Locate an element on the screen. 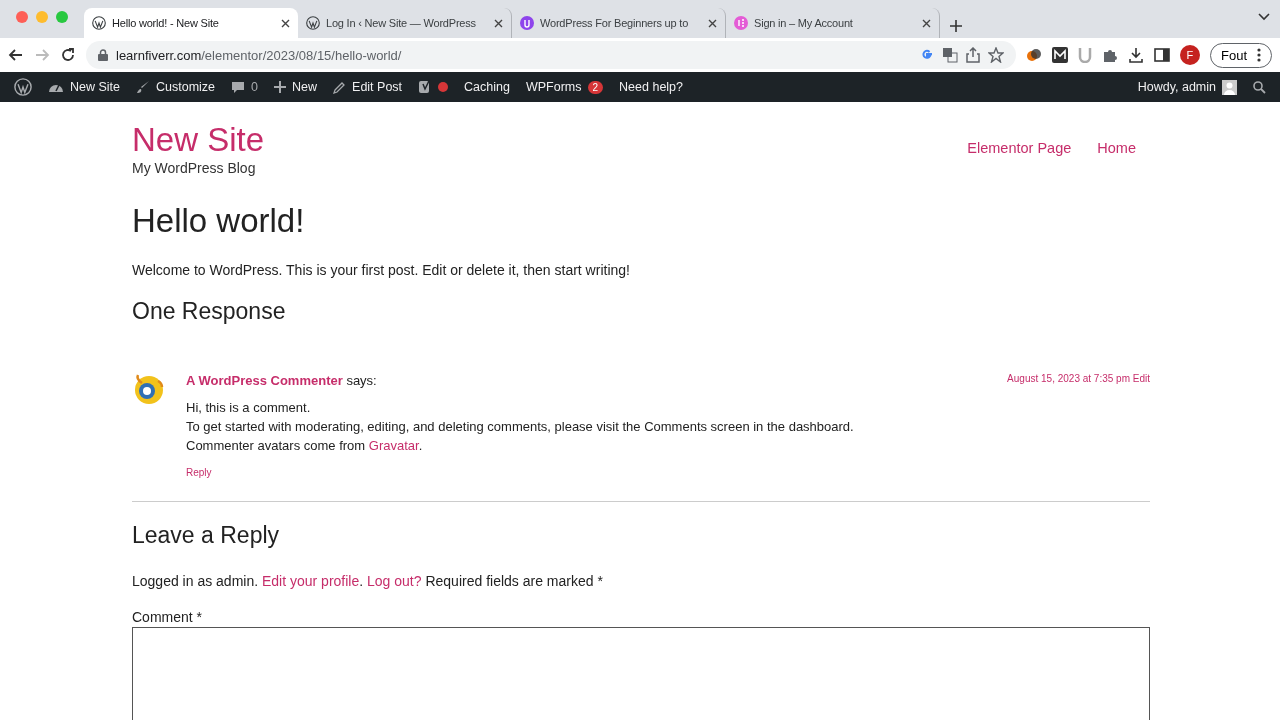 The image size is (1280, 720). comment-text: Hi, this is a comment. is located at coordinates (249, 408).